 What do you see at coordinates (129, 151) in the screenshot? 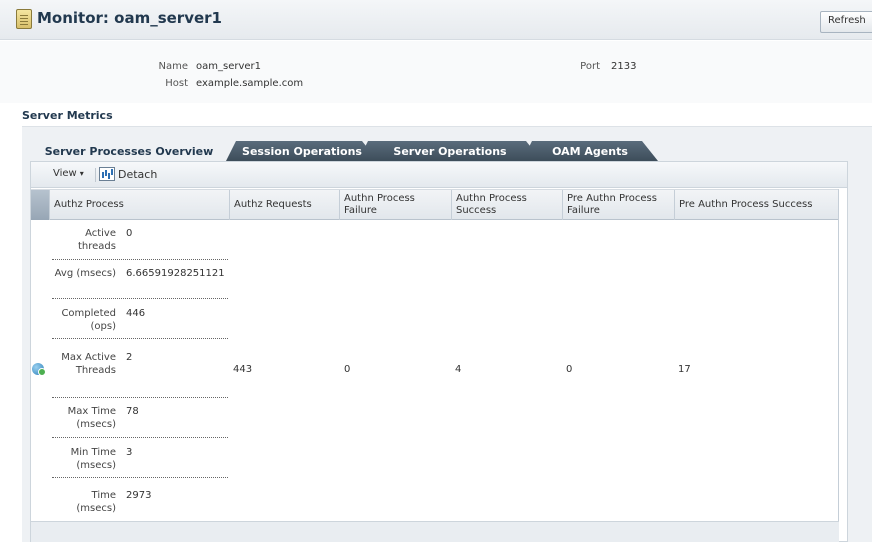
I see `tab-server-processes-overview: Server Processes Overview` at bounding box center [129, 151].